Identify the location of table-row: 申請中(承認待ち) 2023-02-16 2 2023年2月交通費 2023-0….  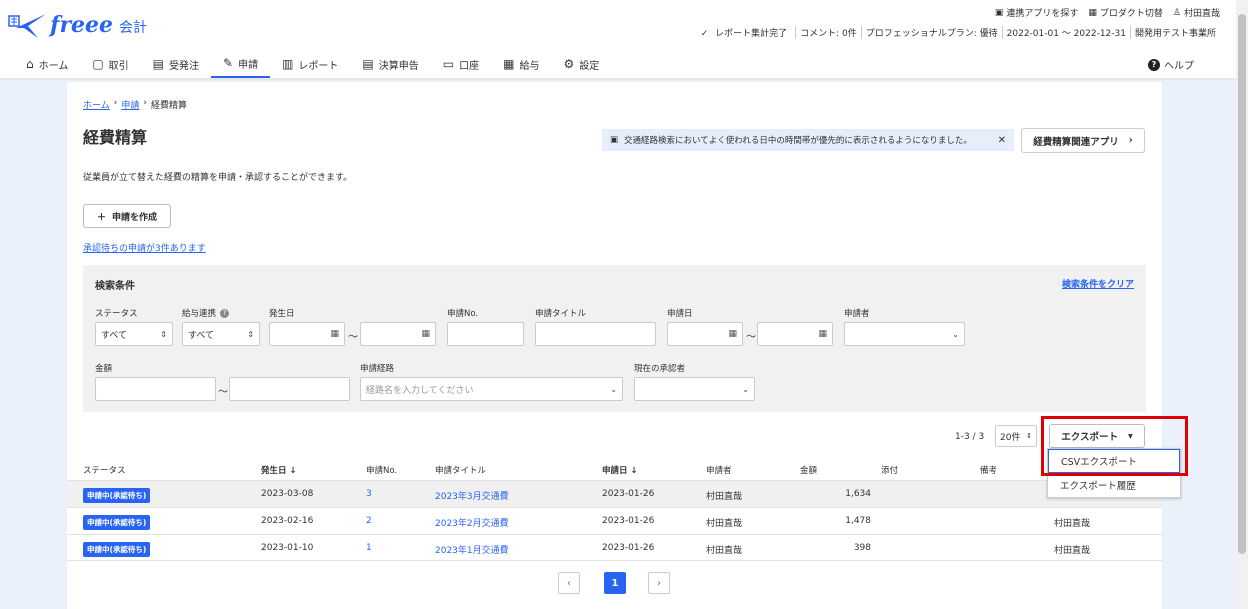
(614, 520).